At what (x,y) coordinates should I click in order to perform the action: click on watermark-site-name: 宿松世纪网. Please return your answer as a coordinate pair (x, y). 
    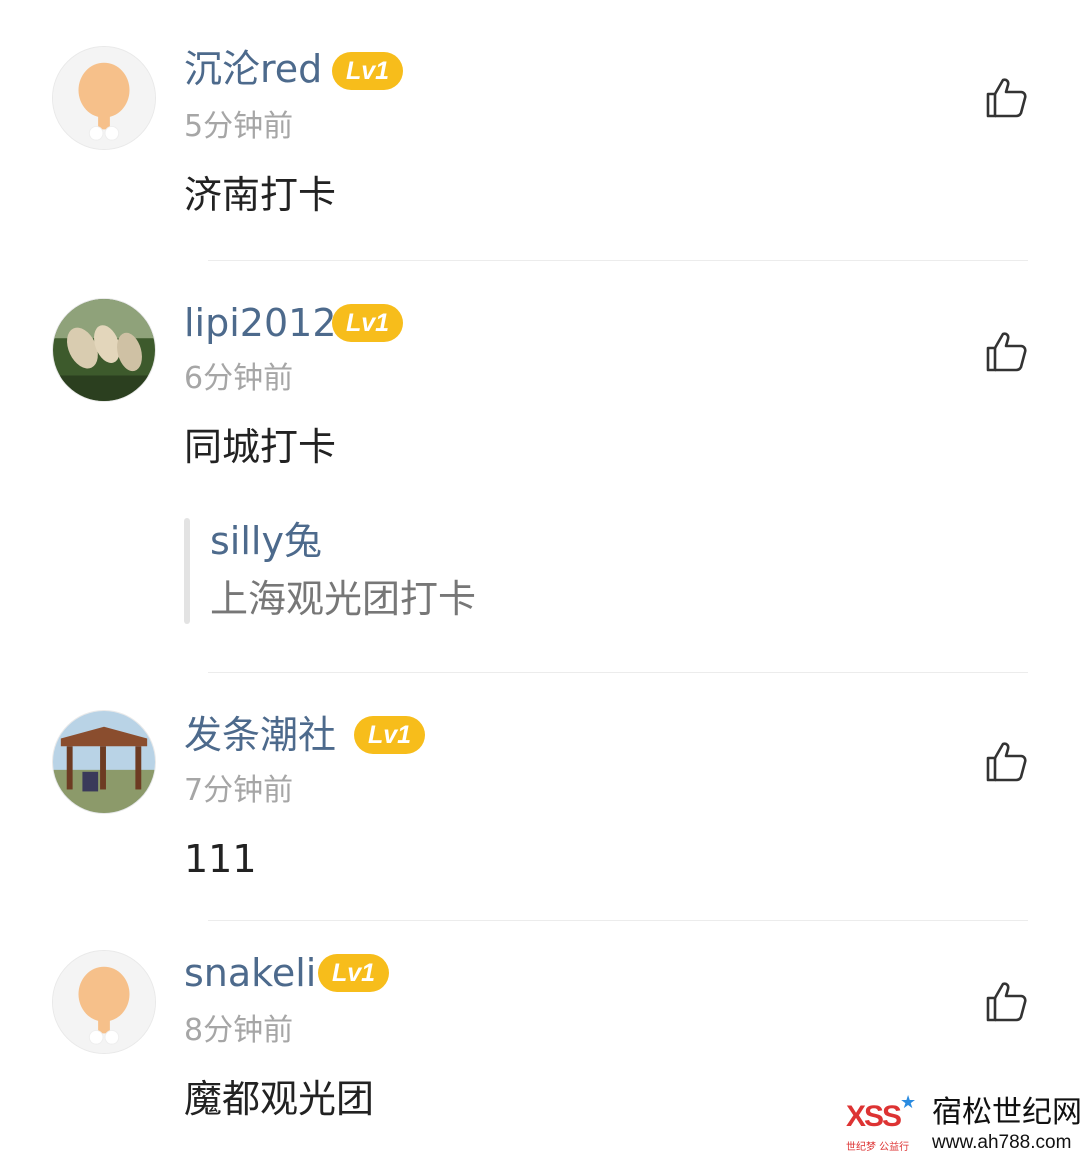
    Looking at the image, I should click on (1006, 1112).